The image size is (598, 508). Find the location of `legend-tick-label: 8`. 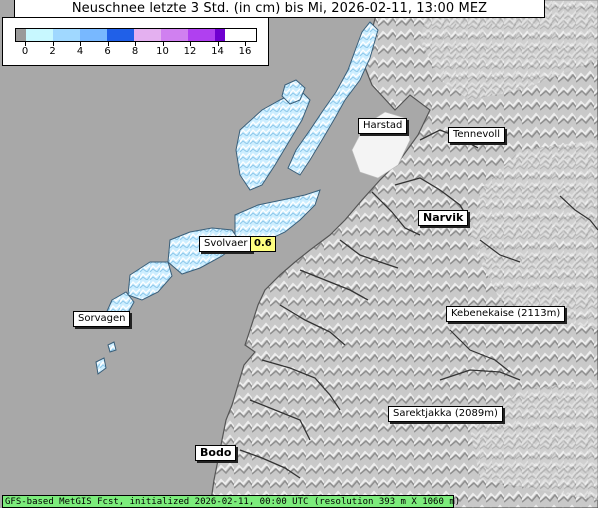

legend-tick-label: 8 is located at coordinates (135, 51).